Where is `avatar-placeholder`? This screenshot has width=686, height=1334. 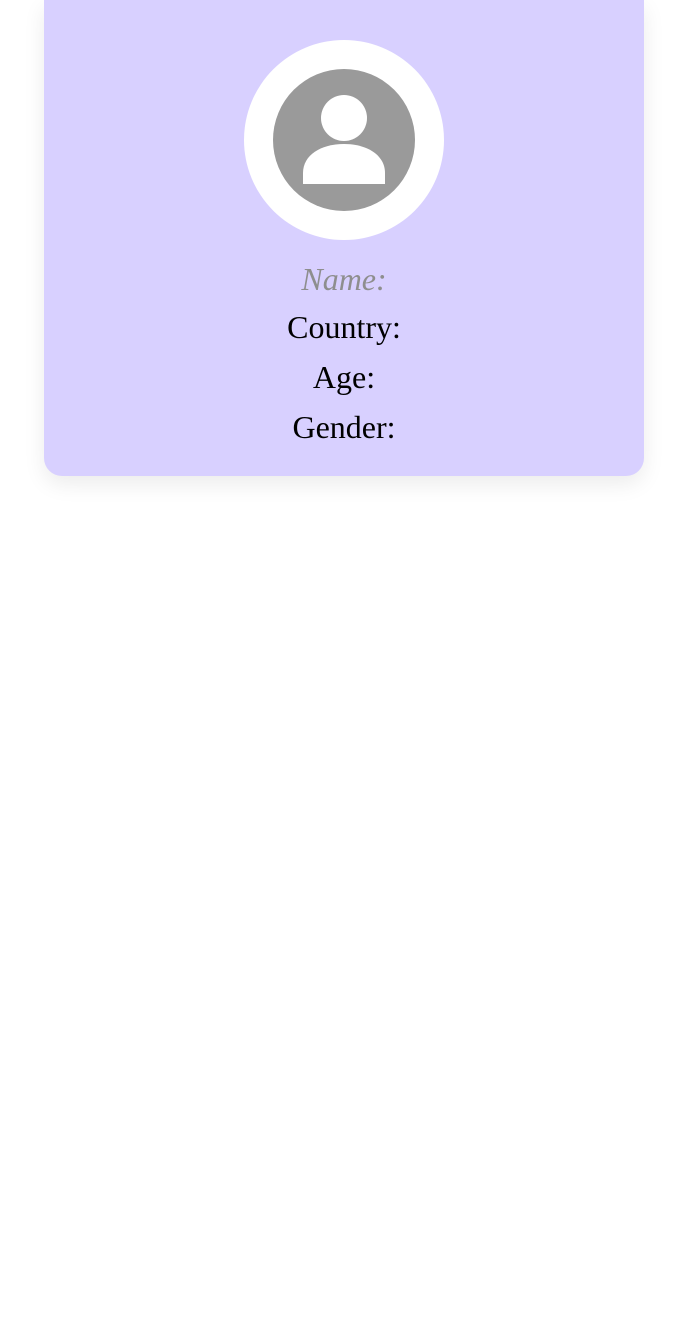
avatar-placeholder is located at coordinates (344, 140).